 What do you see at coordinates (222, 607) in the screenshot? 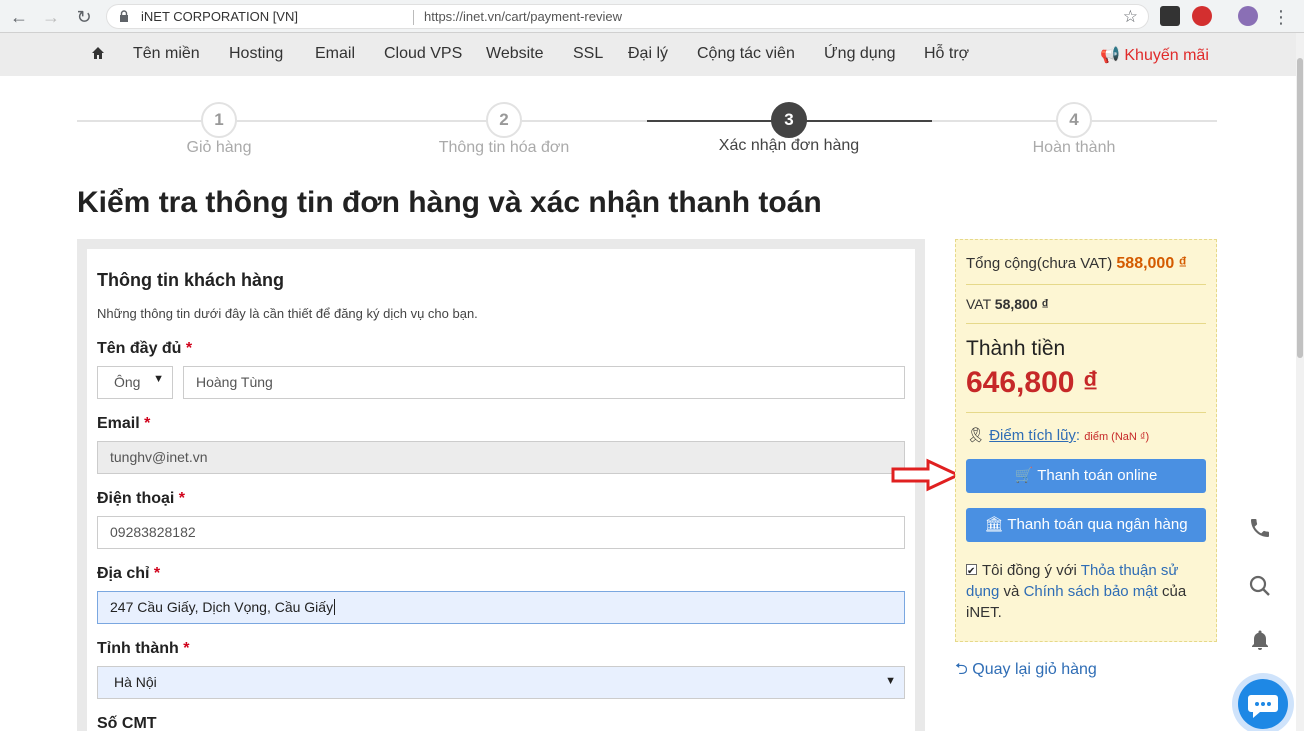
I see `address-value: 247 Cầu Giấy, Dịch Vọng, Cầu Giấy` at bounding box center [222, 607].